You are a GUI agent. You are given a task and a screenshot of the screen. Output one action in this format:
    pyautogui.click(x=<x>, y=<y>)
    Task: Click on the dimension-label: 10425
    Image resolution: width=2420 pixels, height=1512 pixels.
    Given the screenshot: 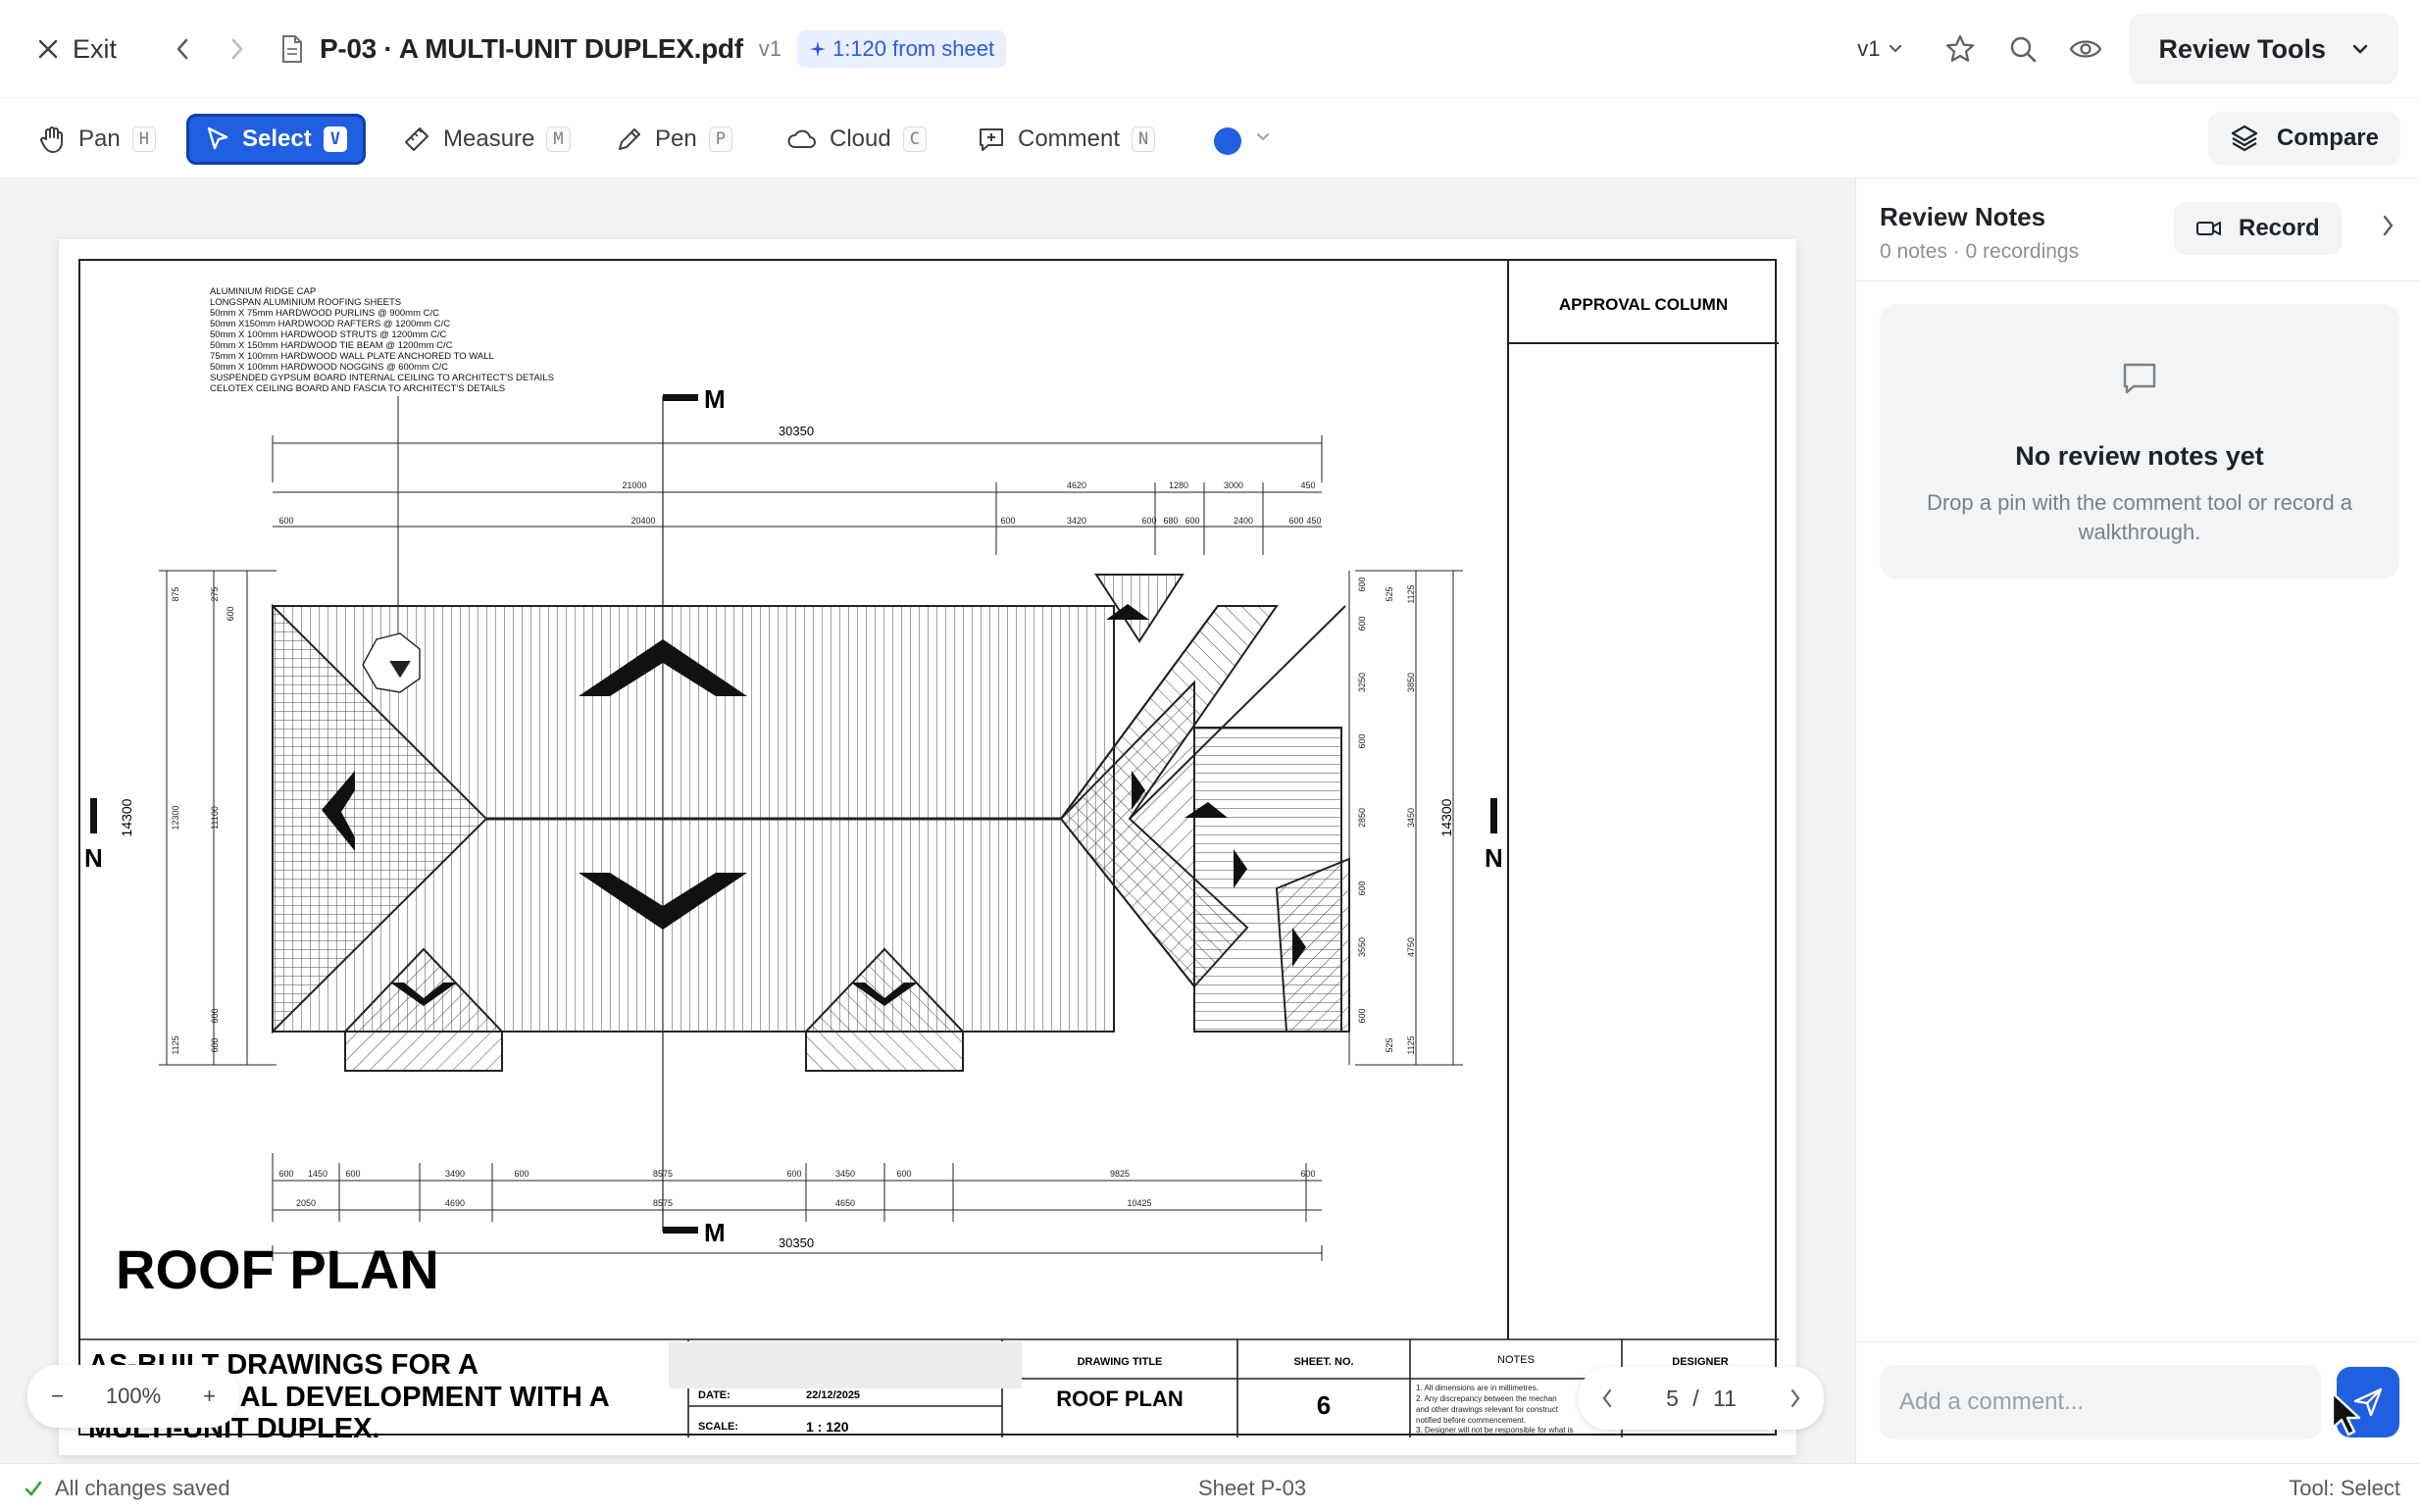 What is the action you would take?
    pyautogui.click(x=1139, y=1203)
    